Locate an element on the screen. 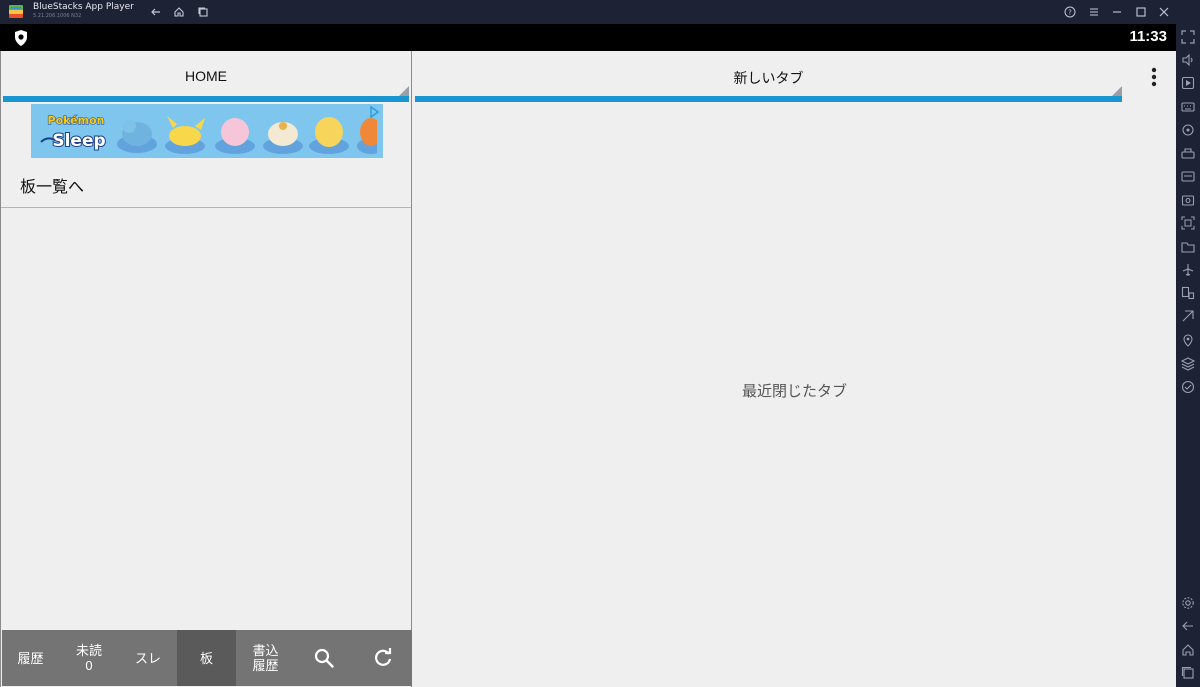 This screenshot has width=1200, height=687. android-home-icon is located at coordinates (1188, 649).